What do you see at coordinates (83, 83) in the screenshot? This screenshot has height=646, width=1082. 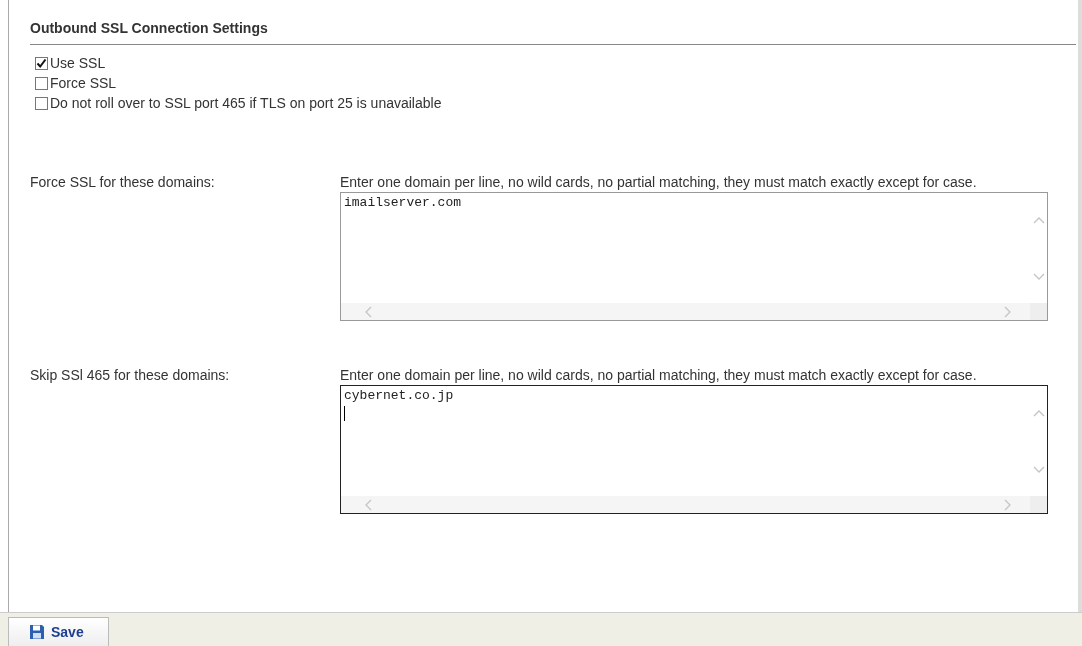 I see `checkbox-label: Force SSL` at bounding box center [83, 83].